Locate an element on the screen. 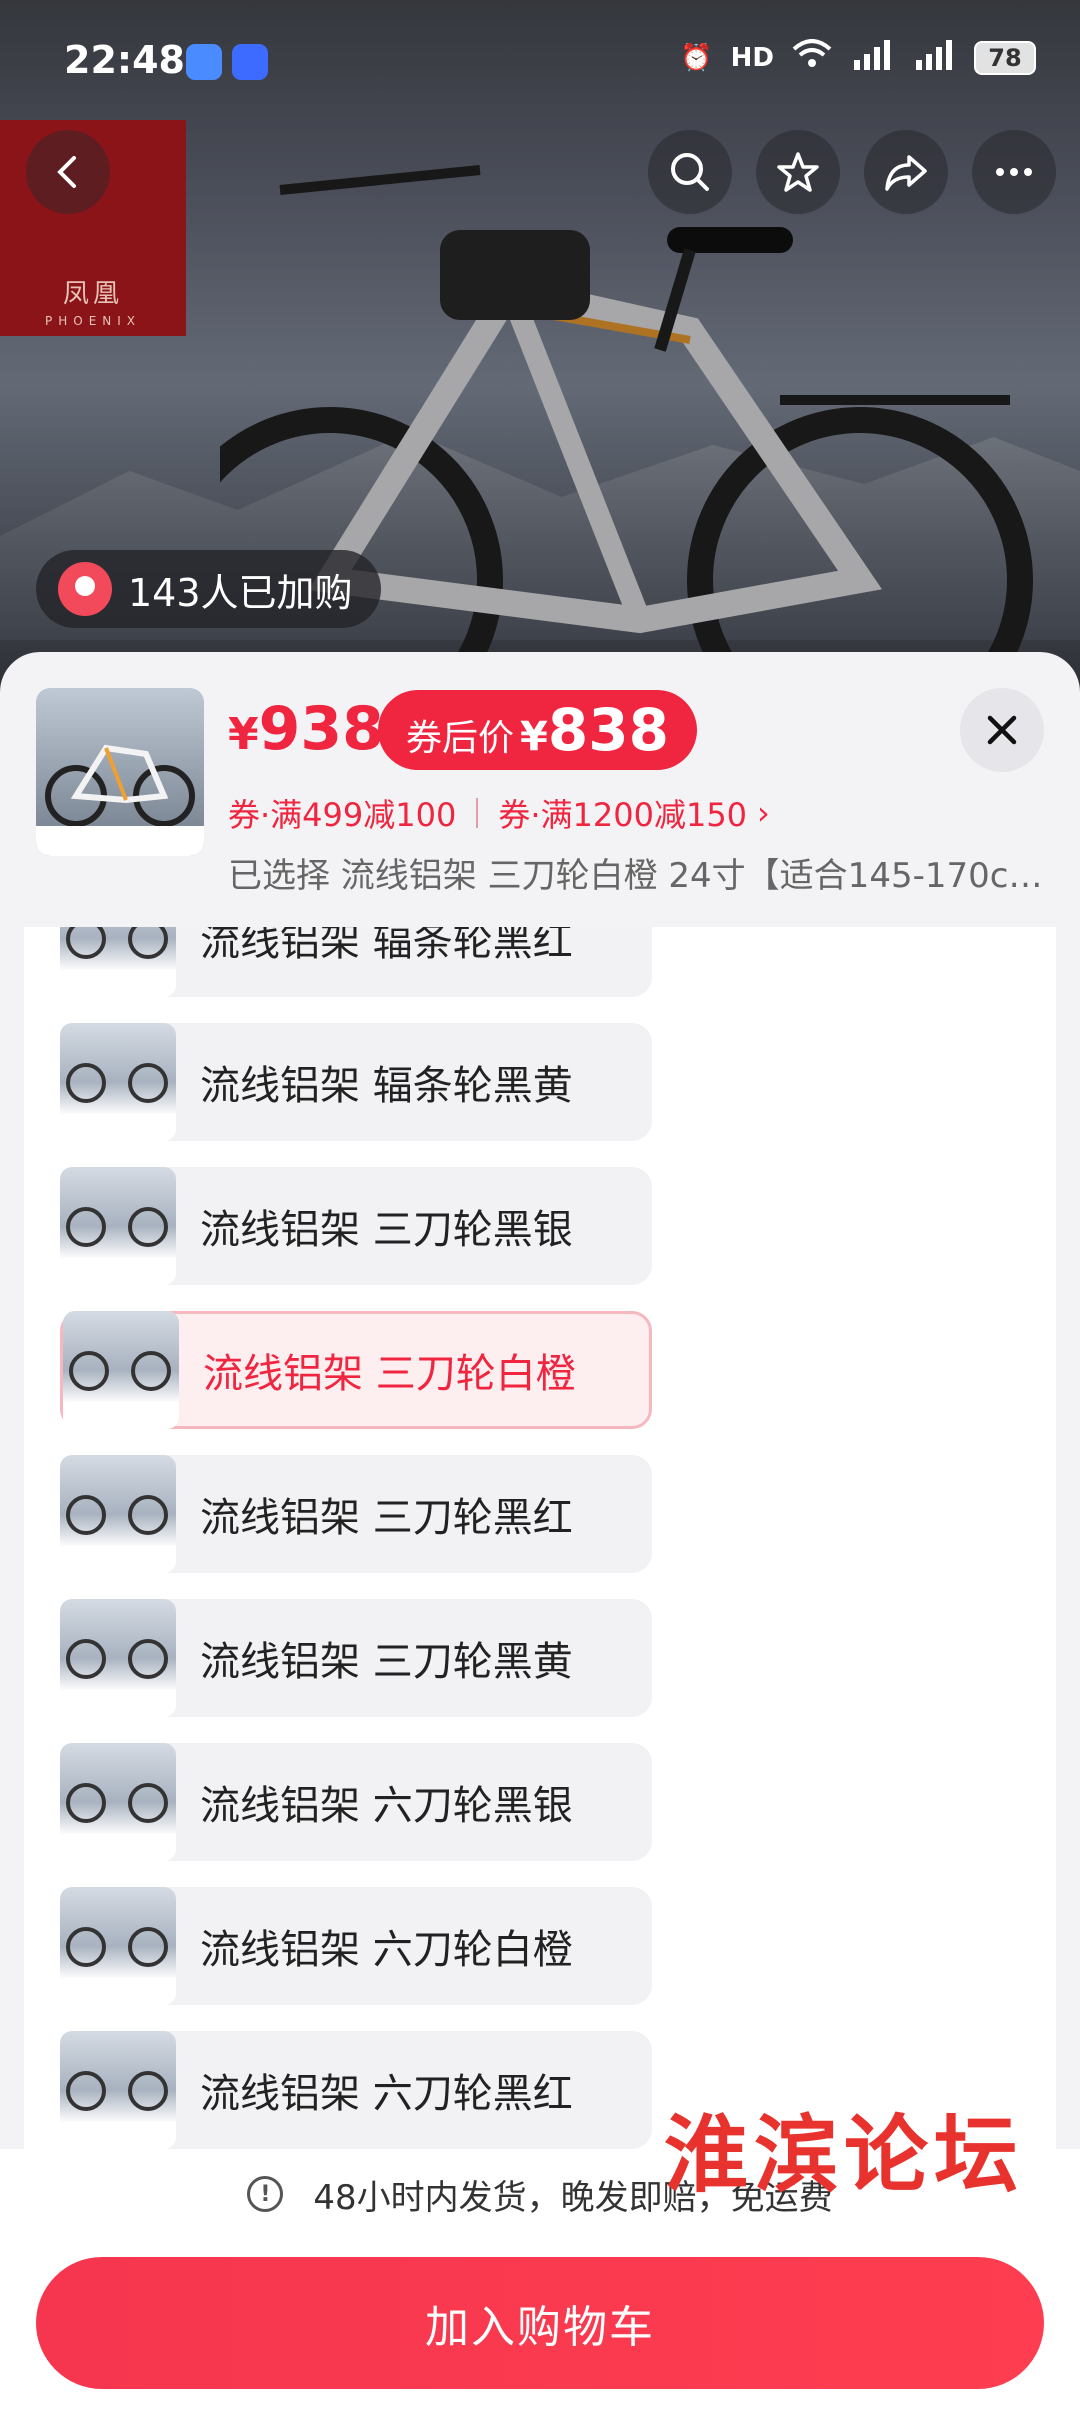 Image resolution: width=1080 pixels, height=2414 pixels. close-button is located at coordinates (1002, 730).